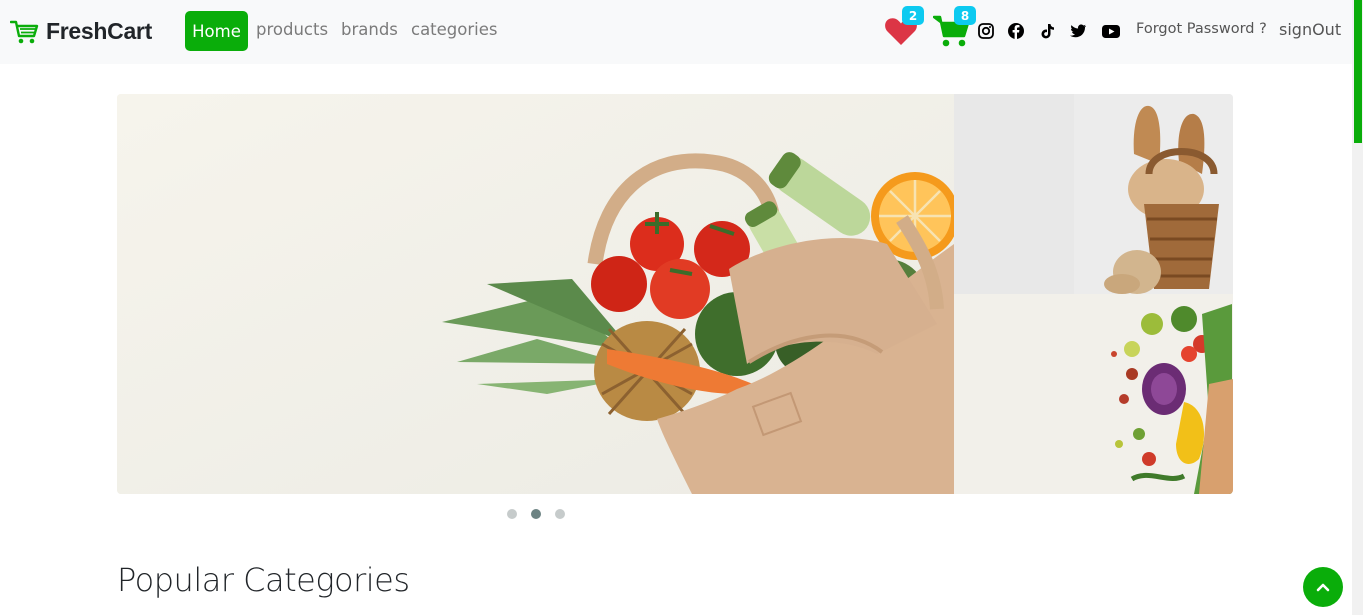 The width and height of the screenshot is (1363, 615). Describe the element at coordinates (913, 15) in the screenshot. I see `wishlist-count-badge: 2` at that location.